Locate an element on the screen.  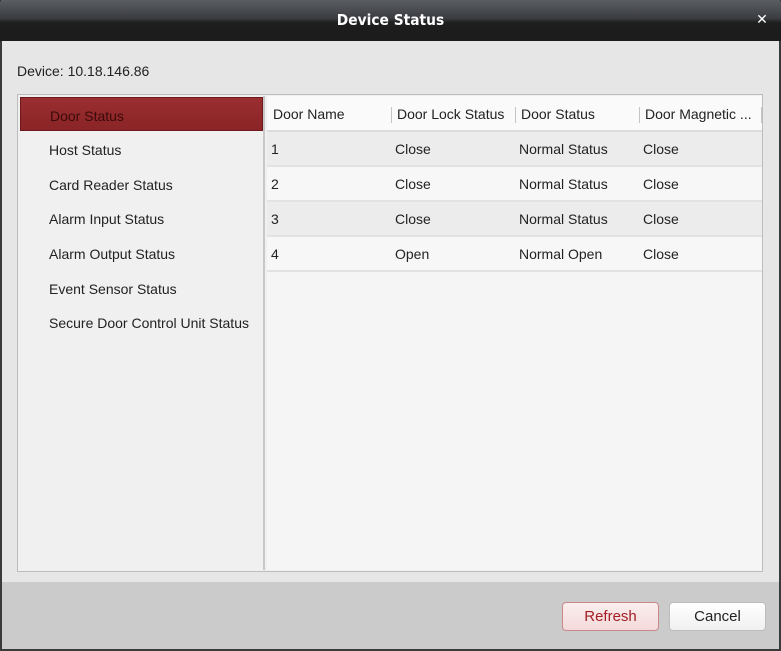
cancel-button: Cancel is located at coordinates (717, 616).